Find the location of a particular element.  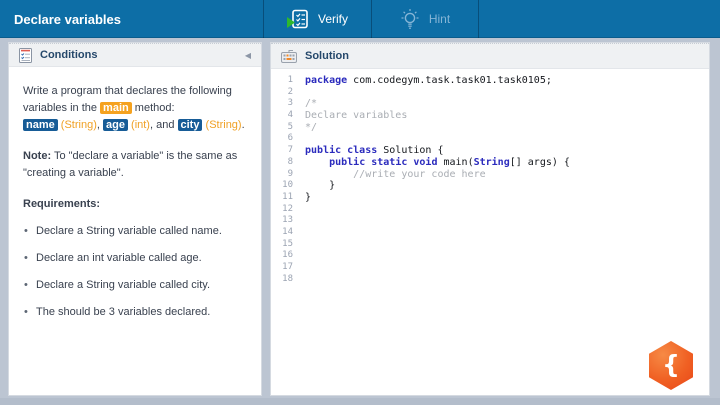

line-number: 13 is located at coordinates (287, 220).